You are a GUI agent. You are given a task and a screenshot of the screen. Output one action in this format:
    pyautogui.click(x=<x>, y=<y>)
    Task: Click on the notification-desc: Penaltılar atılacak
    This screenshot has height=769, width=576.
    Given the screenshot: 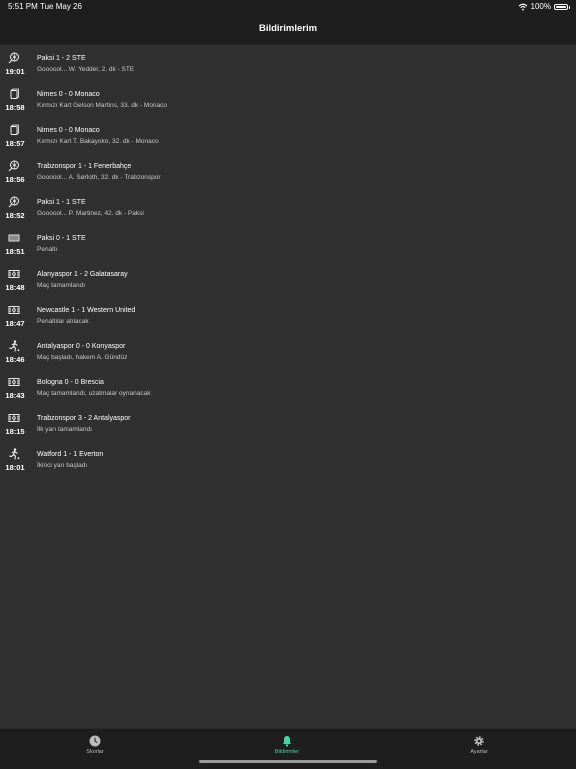 What is the action you would take?
    pyautogui.click(x=63, y=321)
    